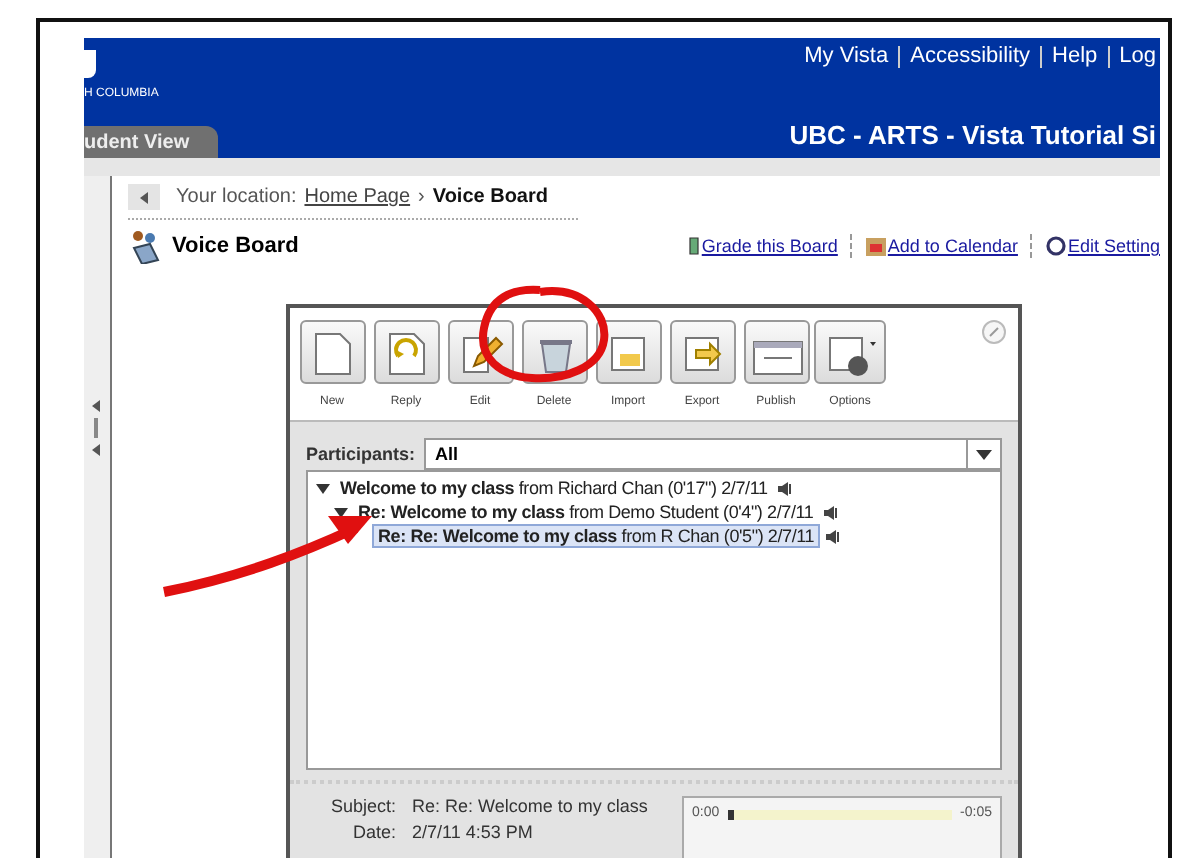 This screenshot has width=1184, height=858. Describe the element at coordinates (483, 354) in the screenshot. I see `pencil-icon` at that location.